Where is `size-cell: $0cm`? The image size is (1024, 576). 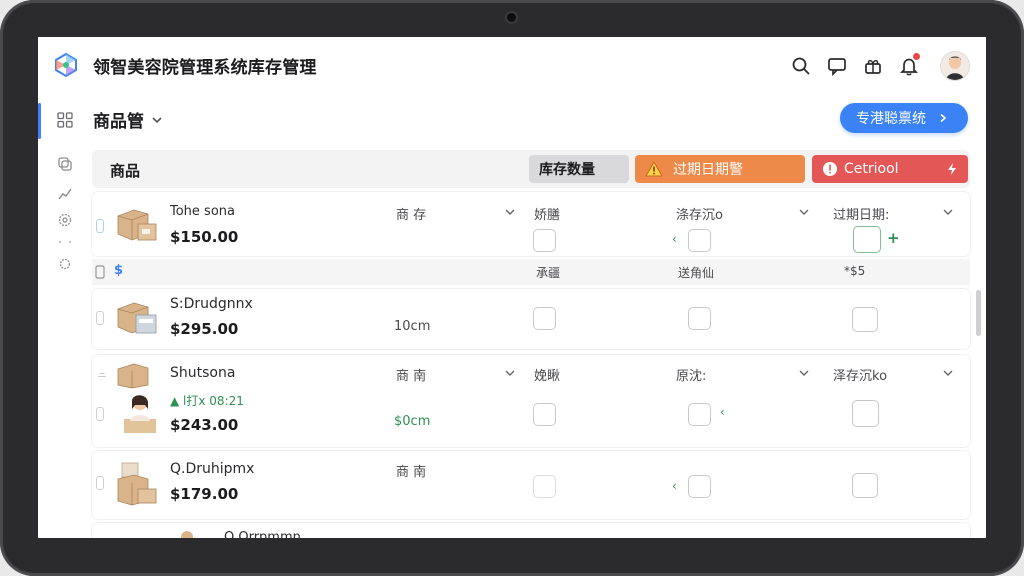
size-cell: $0cm is located at coordinates (412, 421).